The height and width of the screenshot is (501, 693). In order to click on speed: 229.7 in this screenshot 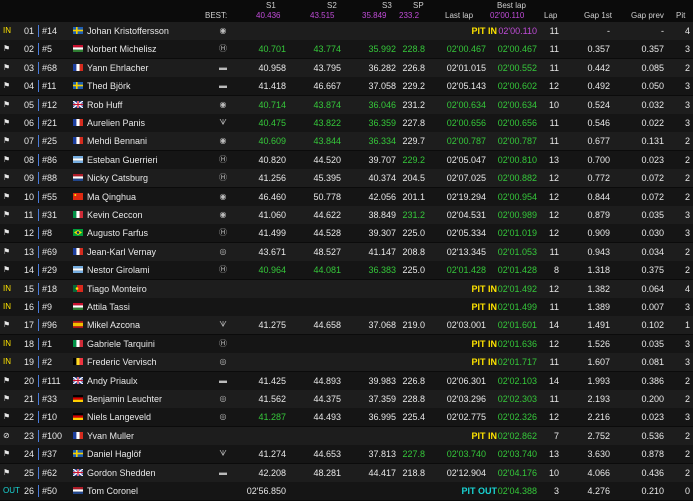, I will do `click(413, 141)`.